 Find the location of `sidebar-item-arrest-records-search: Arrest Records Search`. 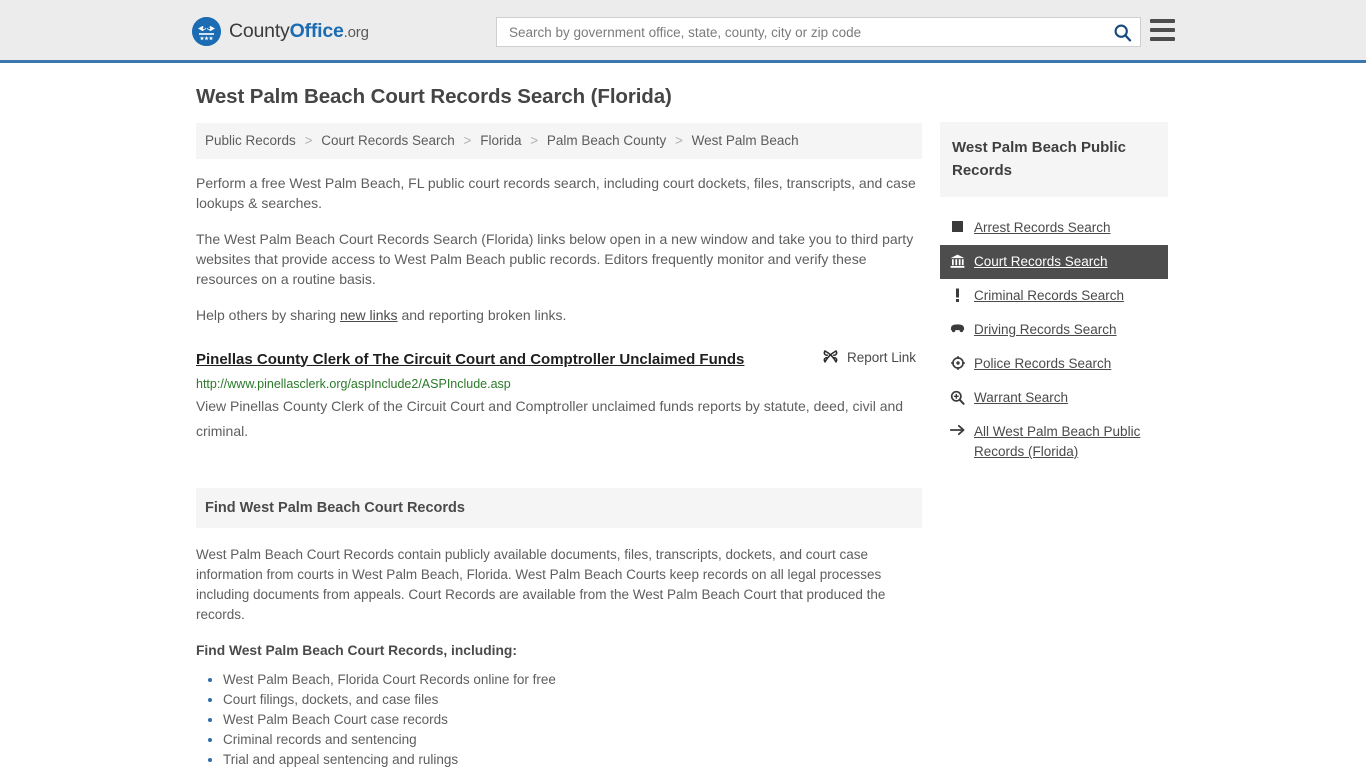

sidebar-item-arrest-records-search: Arrest Records Search is located at coordinates (1054, 228).